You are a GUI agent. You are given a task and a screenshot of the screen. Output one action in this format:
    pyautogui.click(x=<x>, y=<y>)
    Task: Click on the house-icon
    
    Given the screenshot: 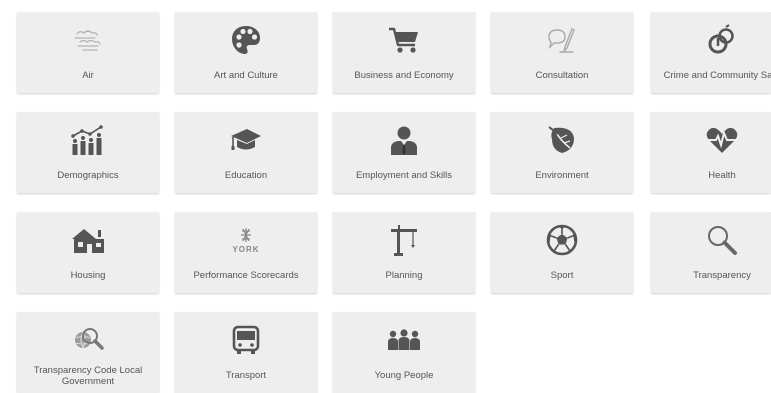 What is the action you would take?
    pyautogui.click(x=88, y=240)
    